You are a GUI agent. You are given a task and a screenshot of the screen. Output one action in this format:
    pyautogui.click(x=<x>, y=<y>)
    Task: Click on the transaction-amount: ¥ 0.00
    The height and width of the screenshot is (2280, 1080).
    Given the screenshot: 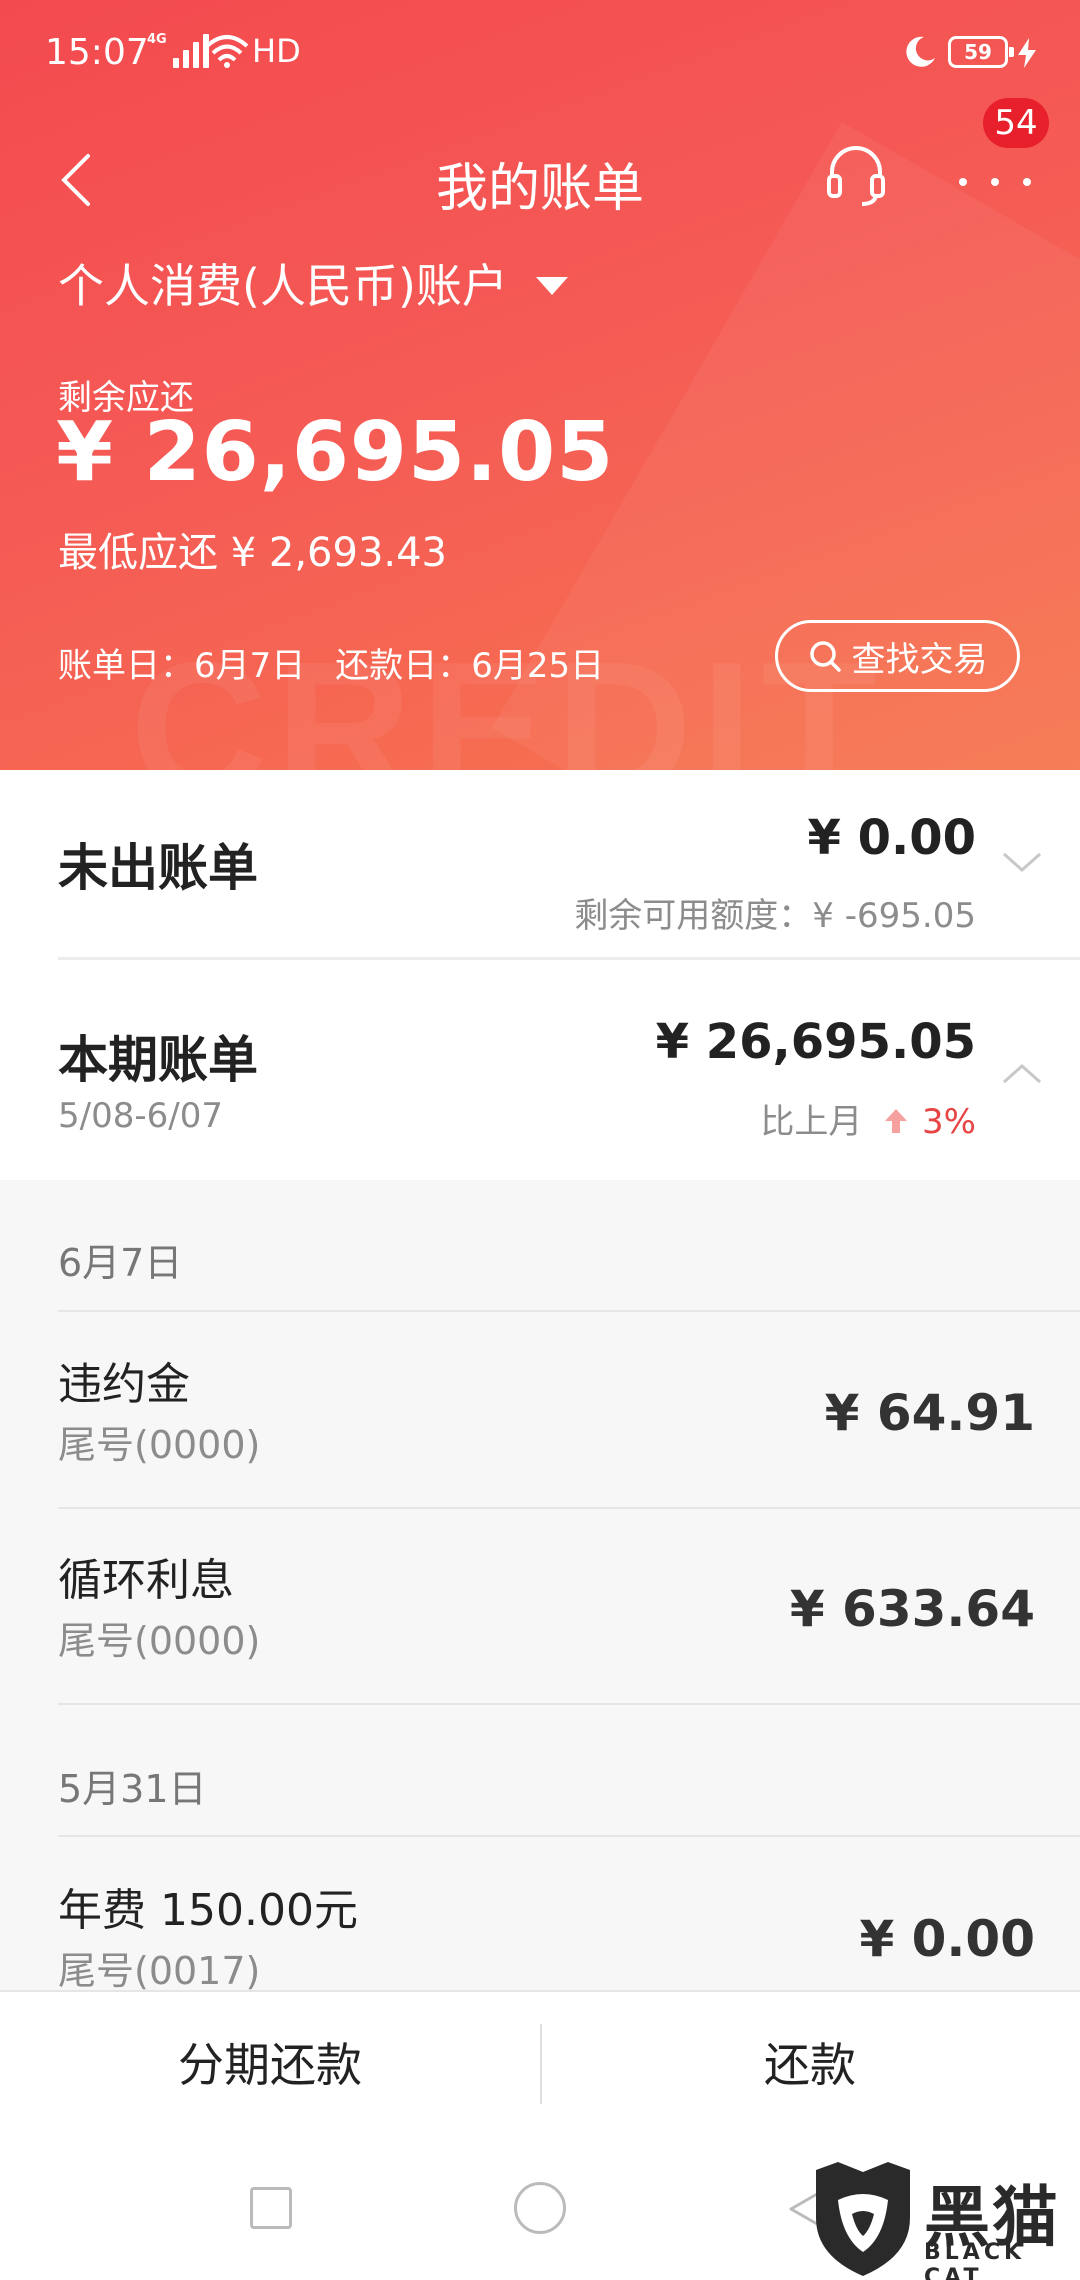 What is the action you would take?
    pyautogui.click(x=947, y=1939)
    